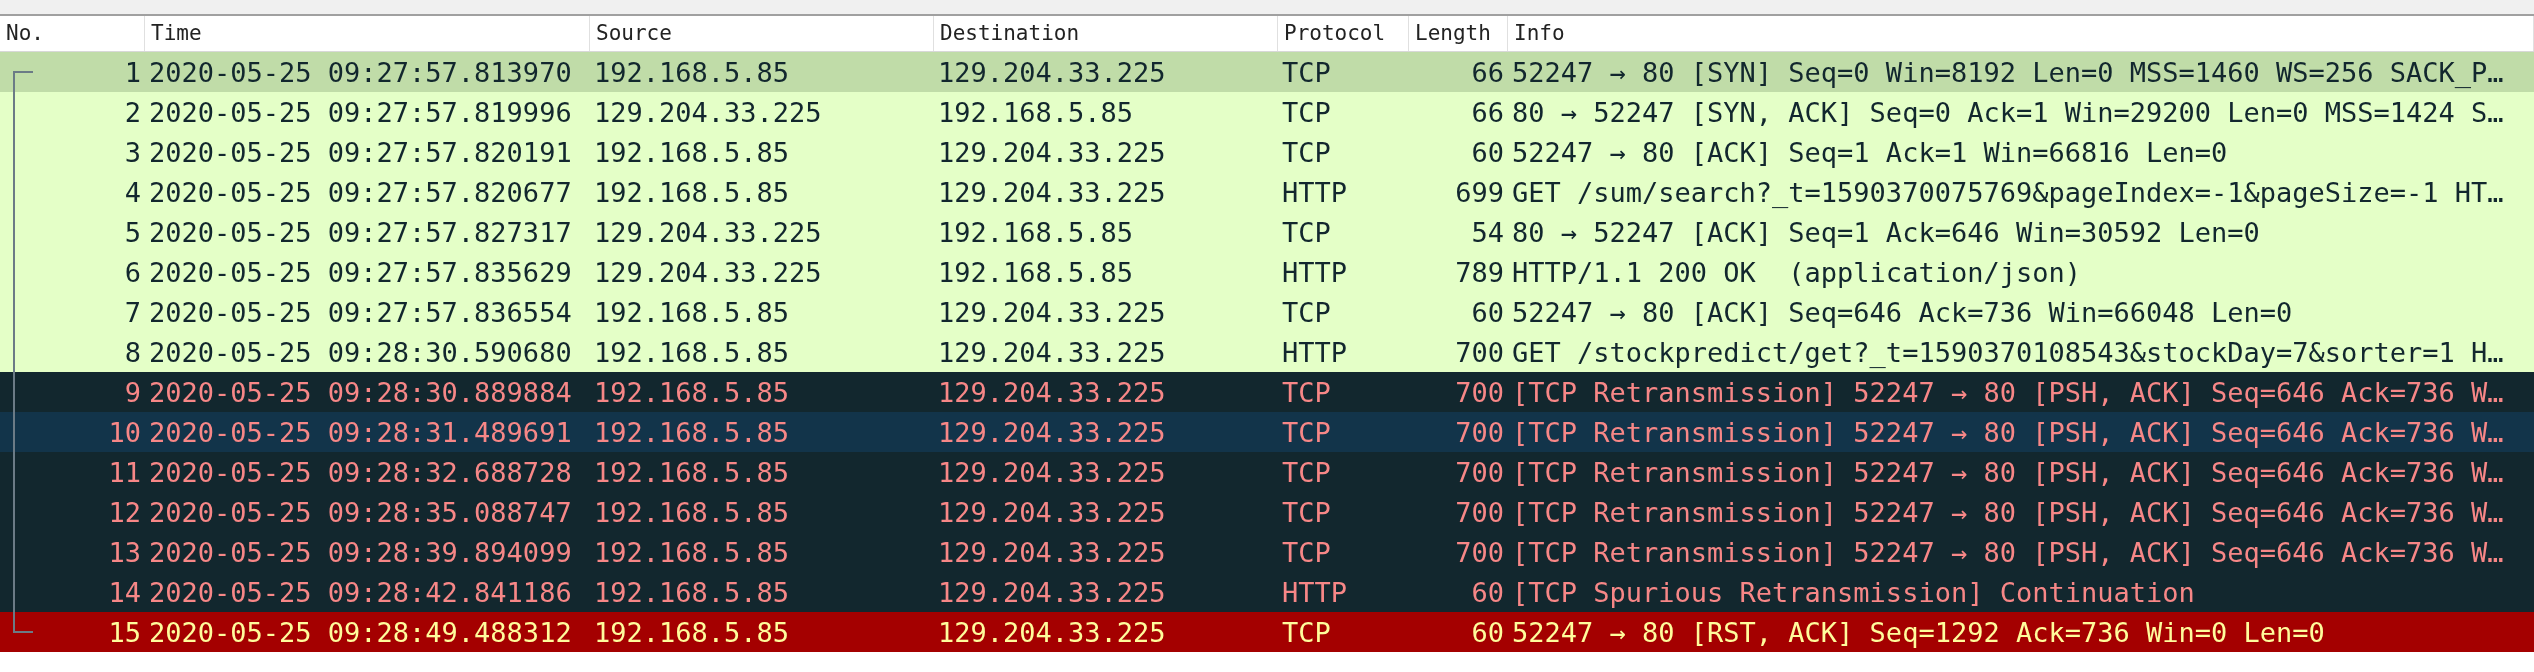 This screenshot has width=2534, height=672. I want to click on column-header: Source, so click(762, 33).